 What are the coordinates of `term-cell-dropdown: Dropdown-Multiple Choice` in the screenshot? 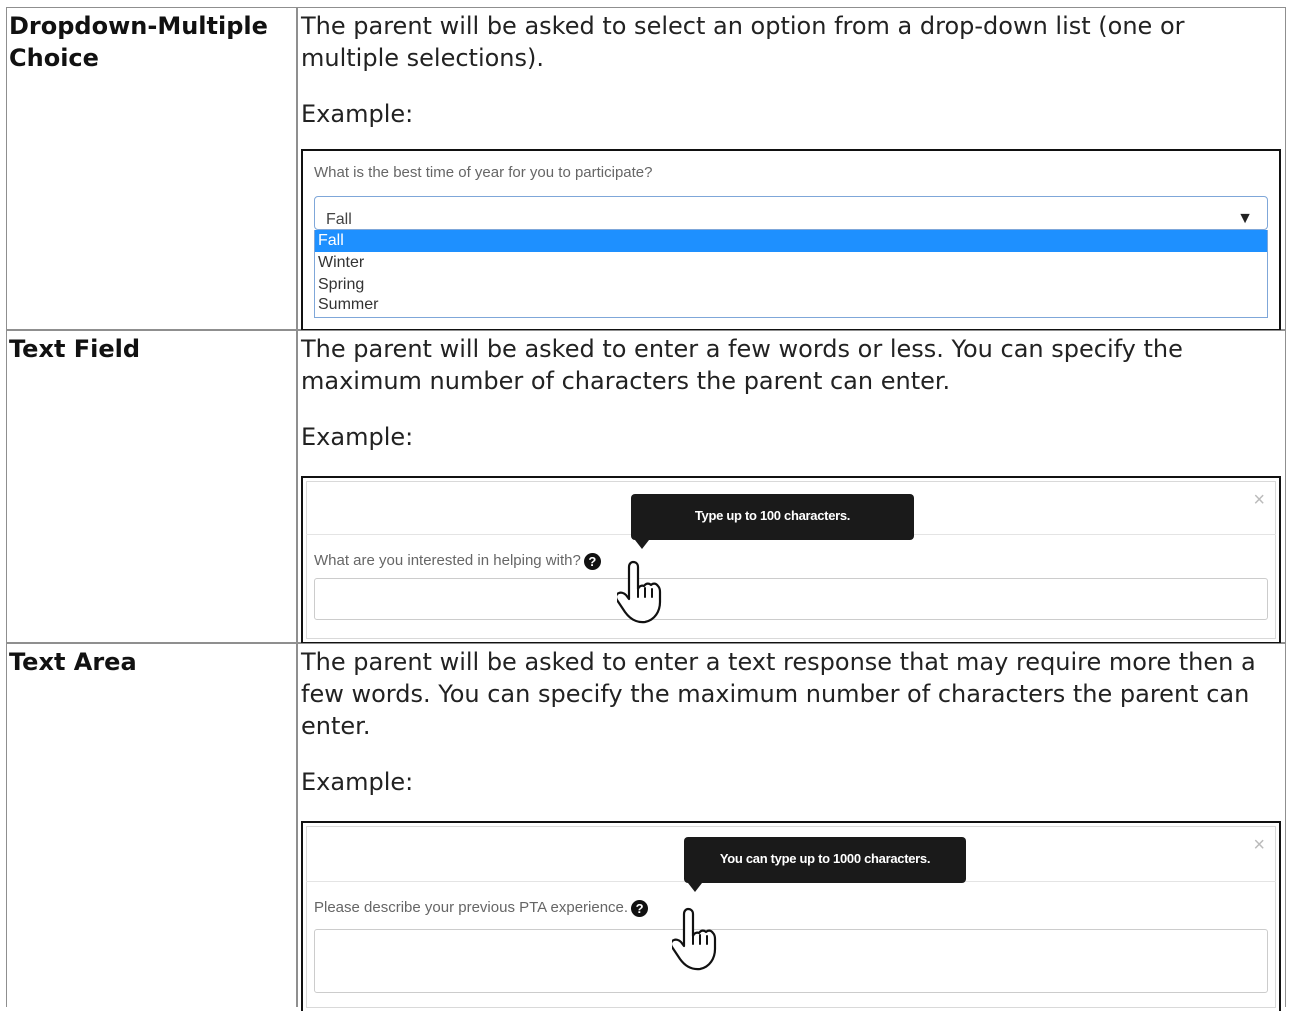 It's located at (151, 168).